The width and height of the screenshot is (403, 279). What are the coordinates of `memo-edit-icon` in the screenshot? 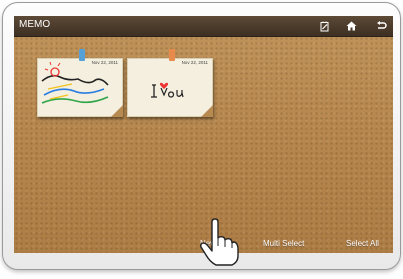 It's located at (324, 26).